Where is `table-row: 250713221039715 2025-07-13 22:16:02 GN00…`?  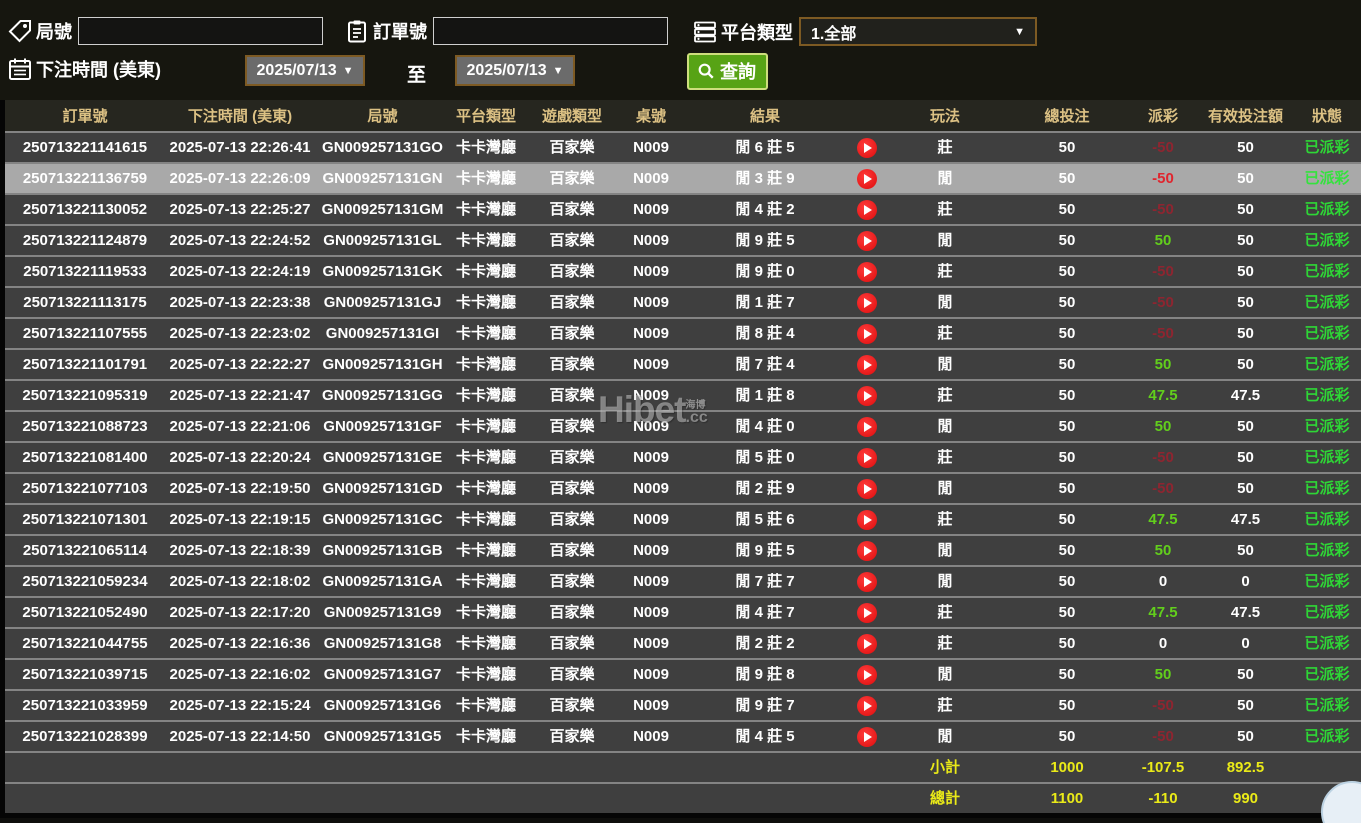 table-row: 250713221039715 2025-07-13 22:16:02 GN00… is located at coordinates (683, 673).